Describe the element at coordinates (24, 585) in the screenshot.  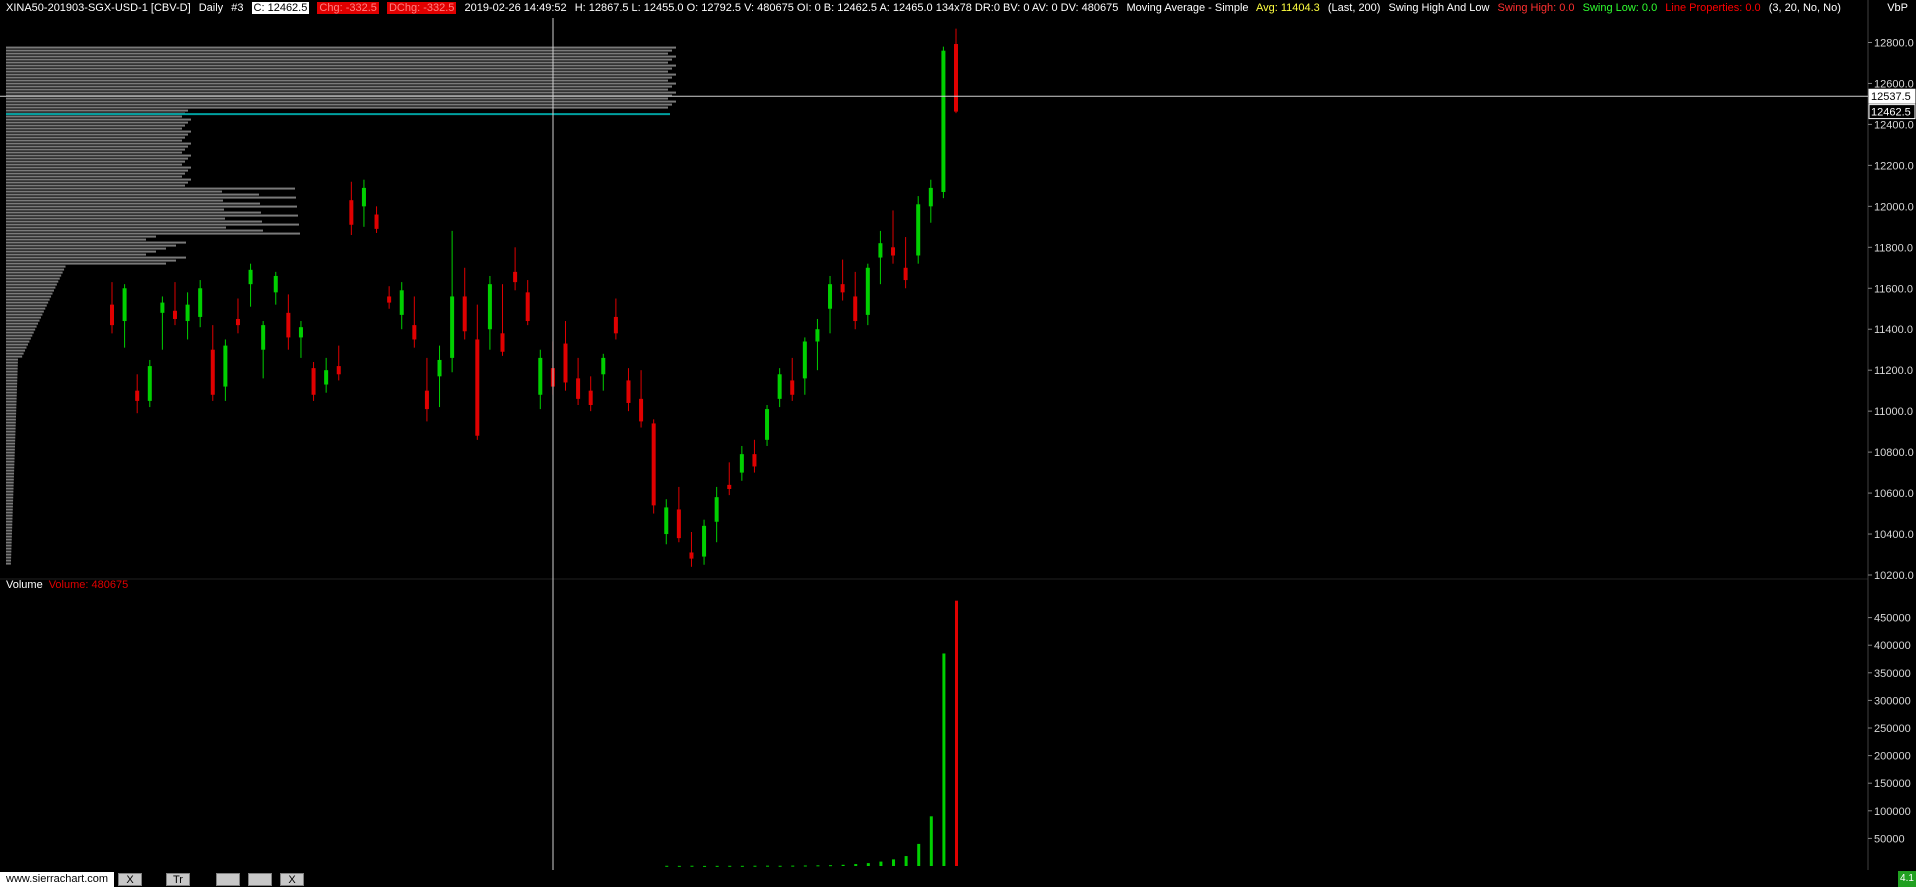
I see `volume-title: Volume` at that location.